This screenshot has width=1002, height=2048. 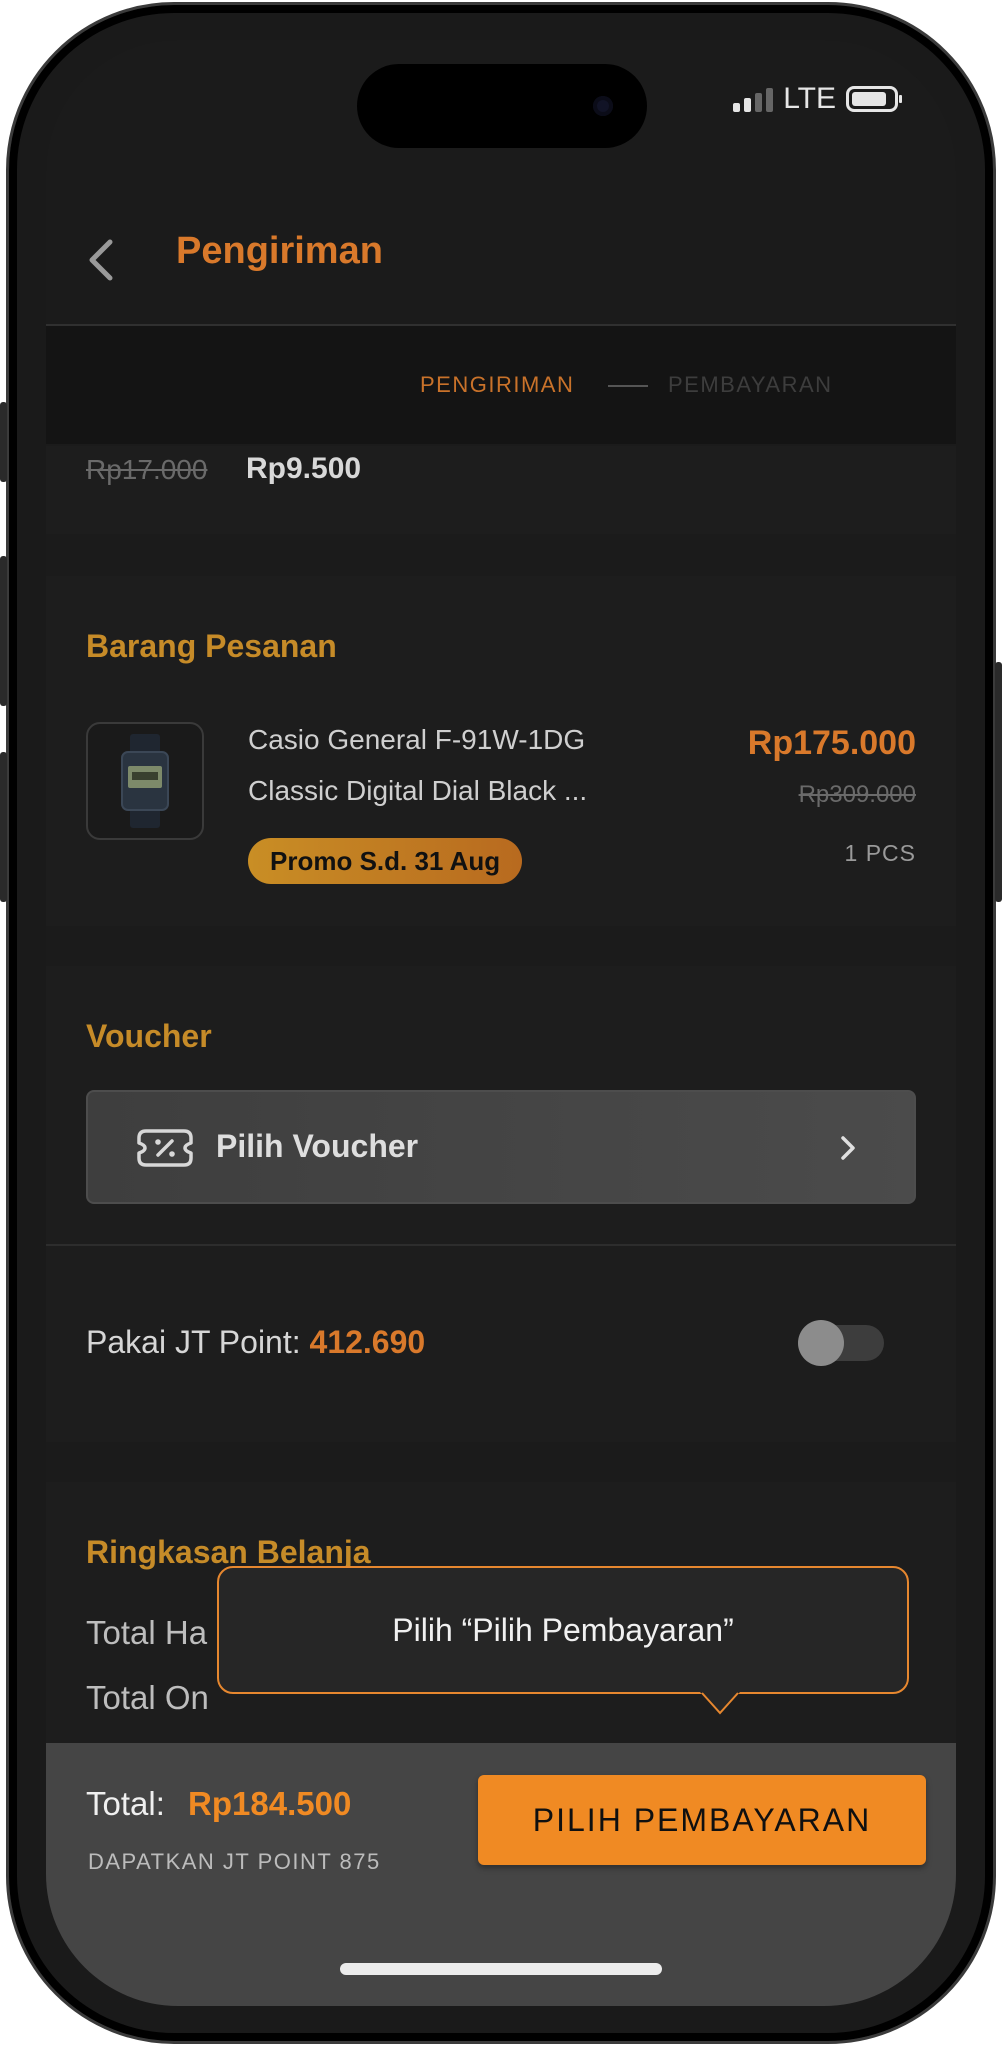 I want to click on checkout-stepper: PENGIRIMAN PEMBAYARAN, so click(x=501, y=385).